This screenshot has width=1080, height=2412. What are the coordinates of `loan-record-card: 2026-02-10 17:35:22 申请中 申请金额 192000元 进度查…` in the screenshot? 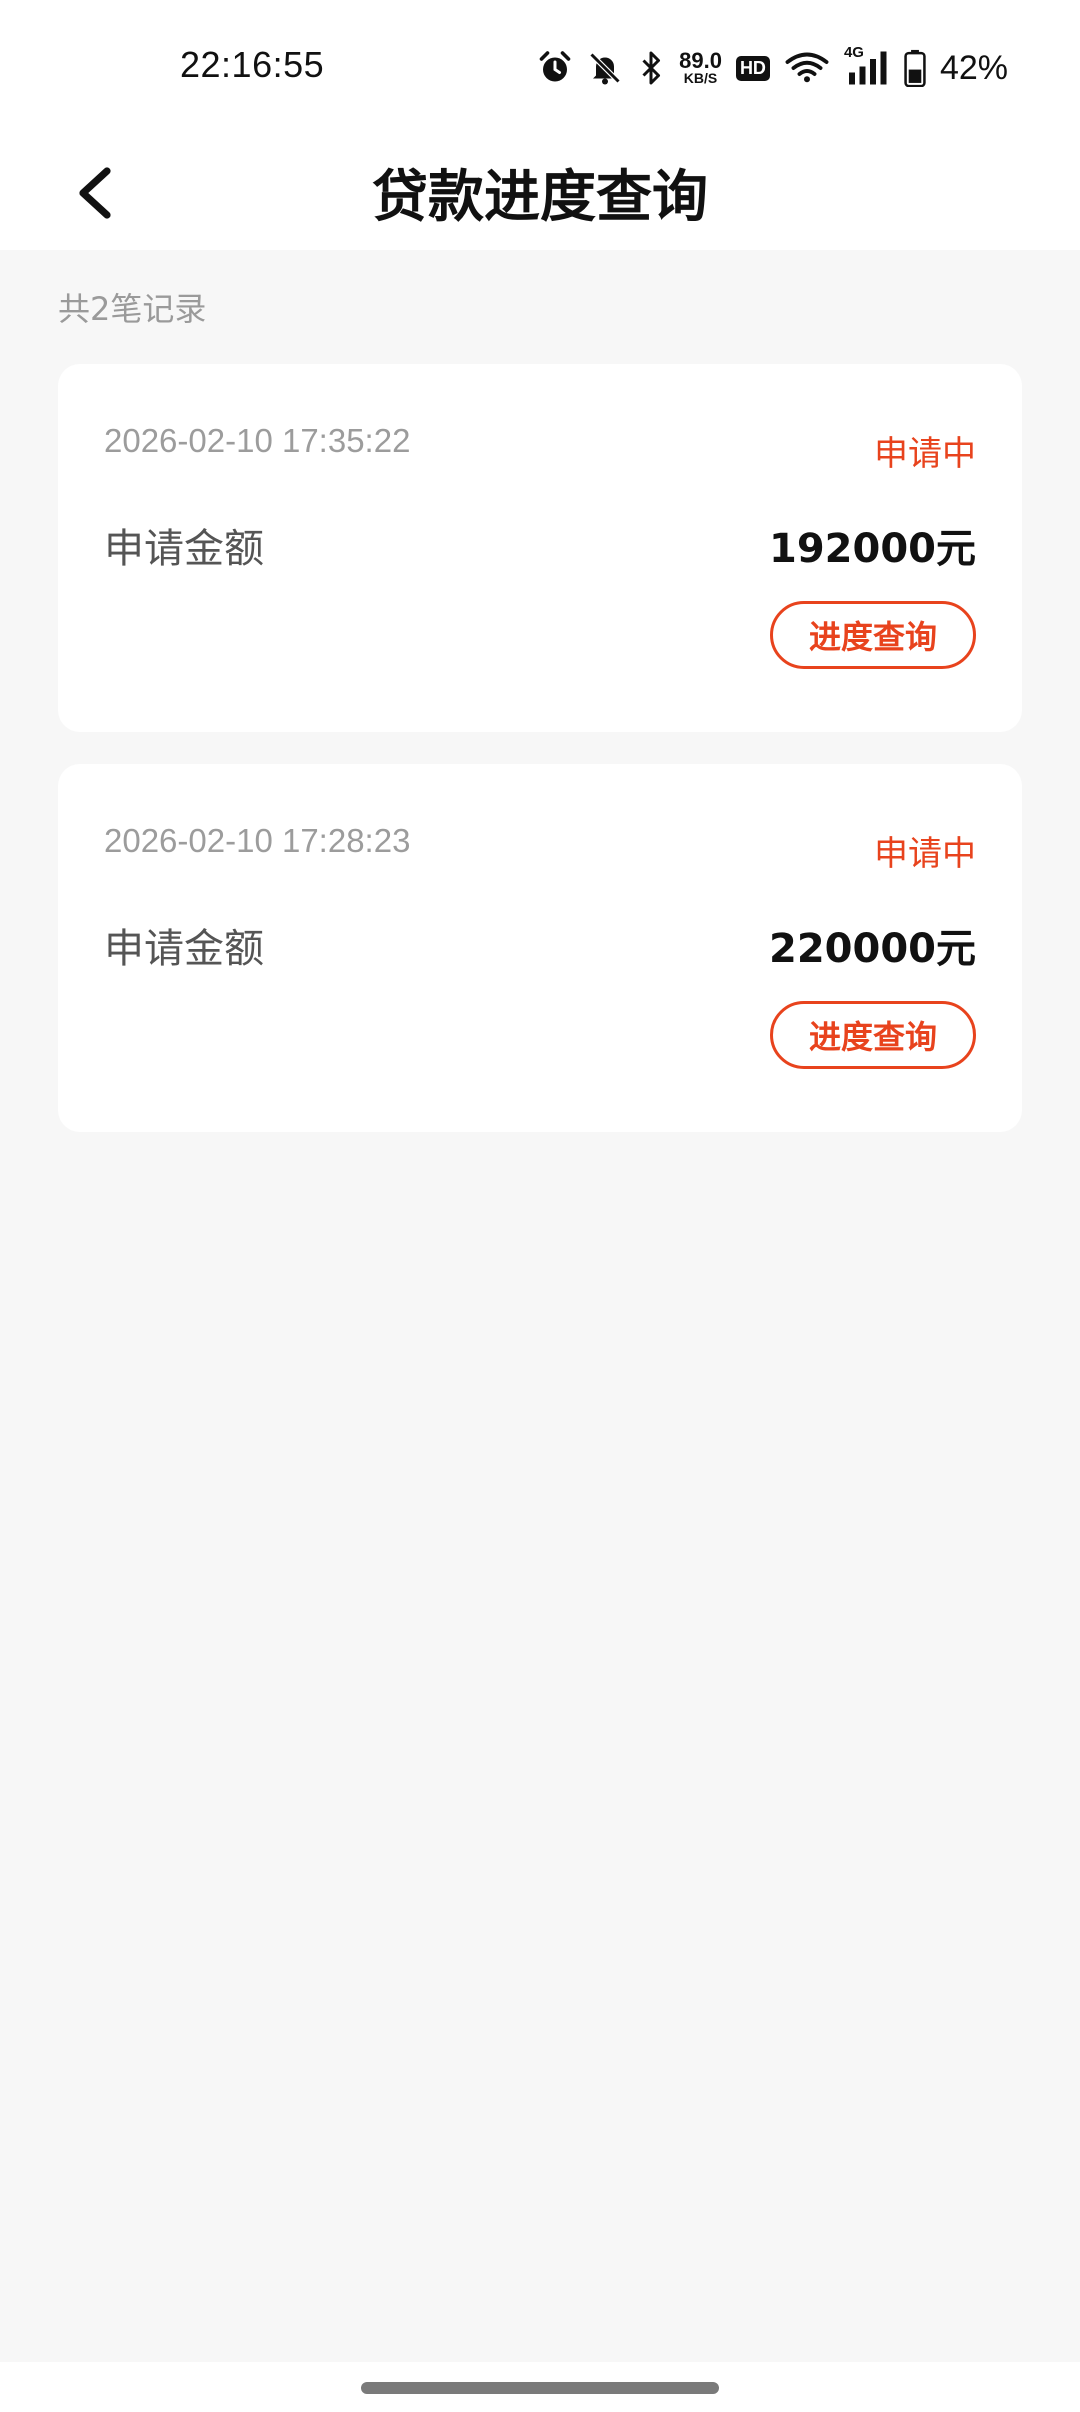 It's located at (540, 548).